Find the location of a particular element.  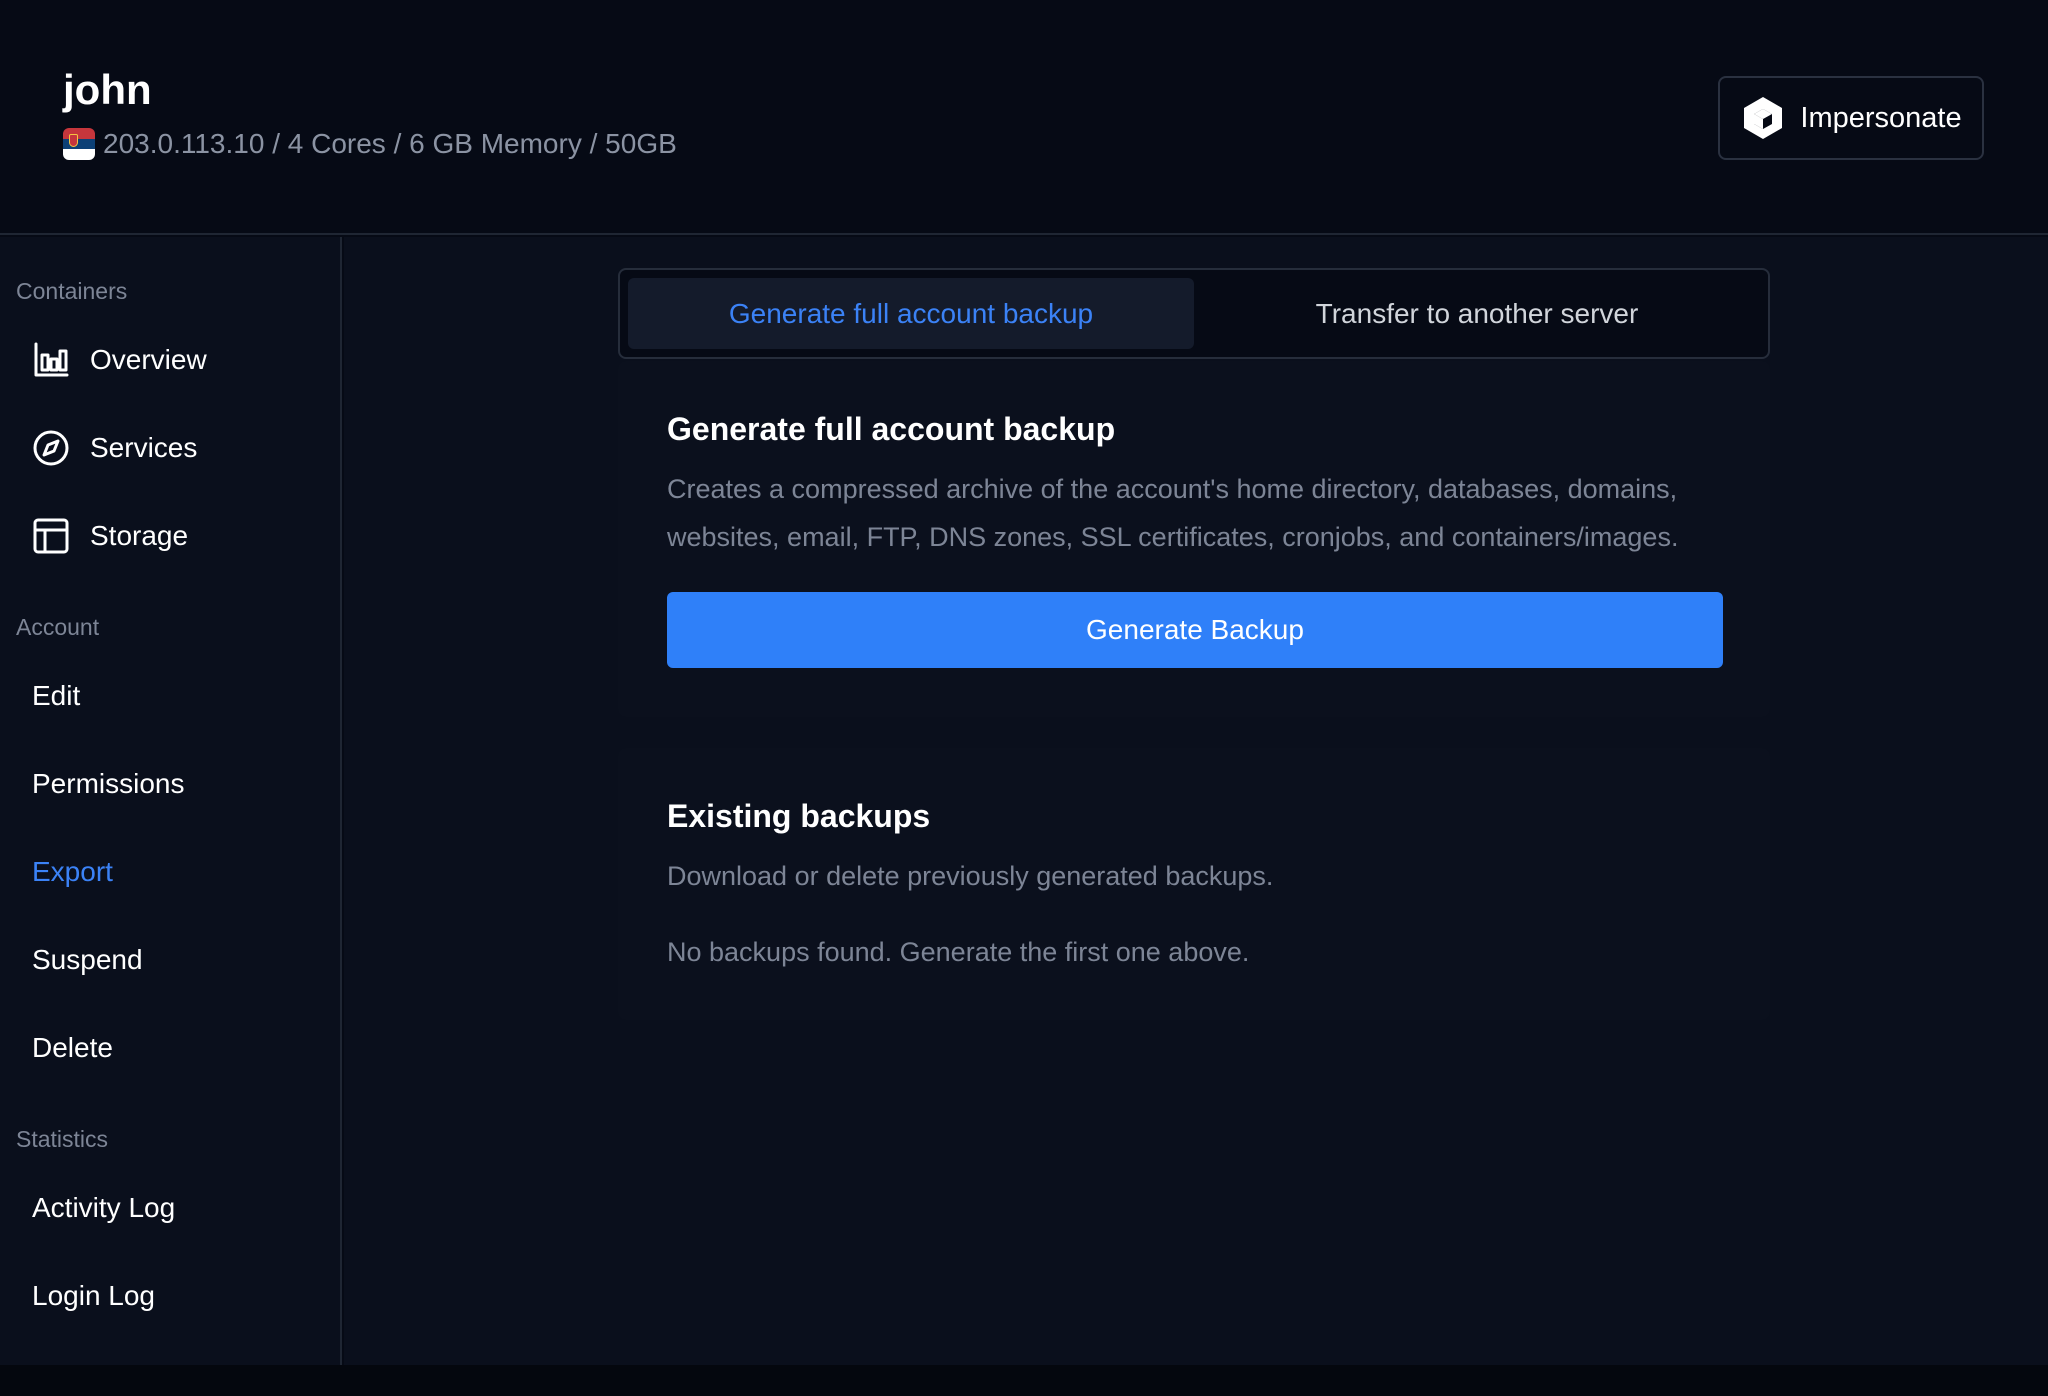

sidebar-item-label: Storage is located at coordinates (139, 535).